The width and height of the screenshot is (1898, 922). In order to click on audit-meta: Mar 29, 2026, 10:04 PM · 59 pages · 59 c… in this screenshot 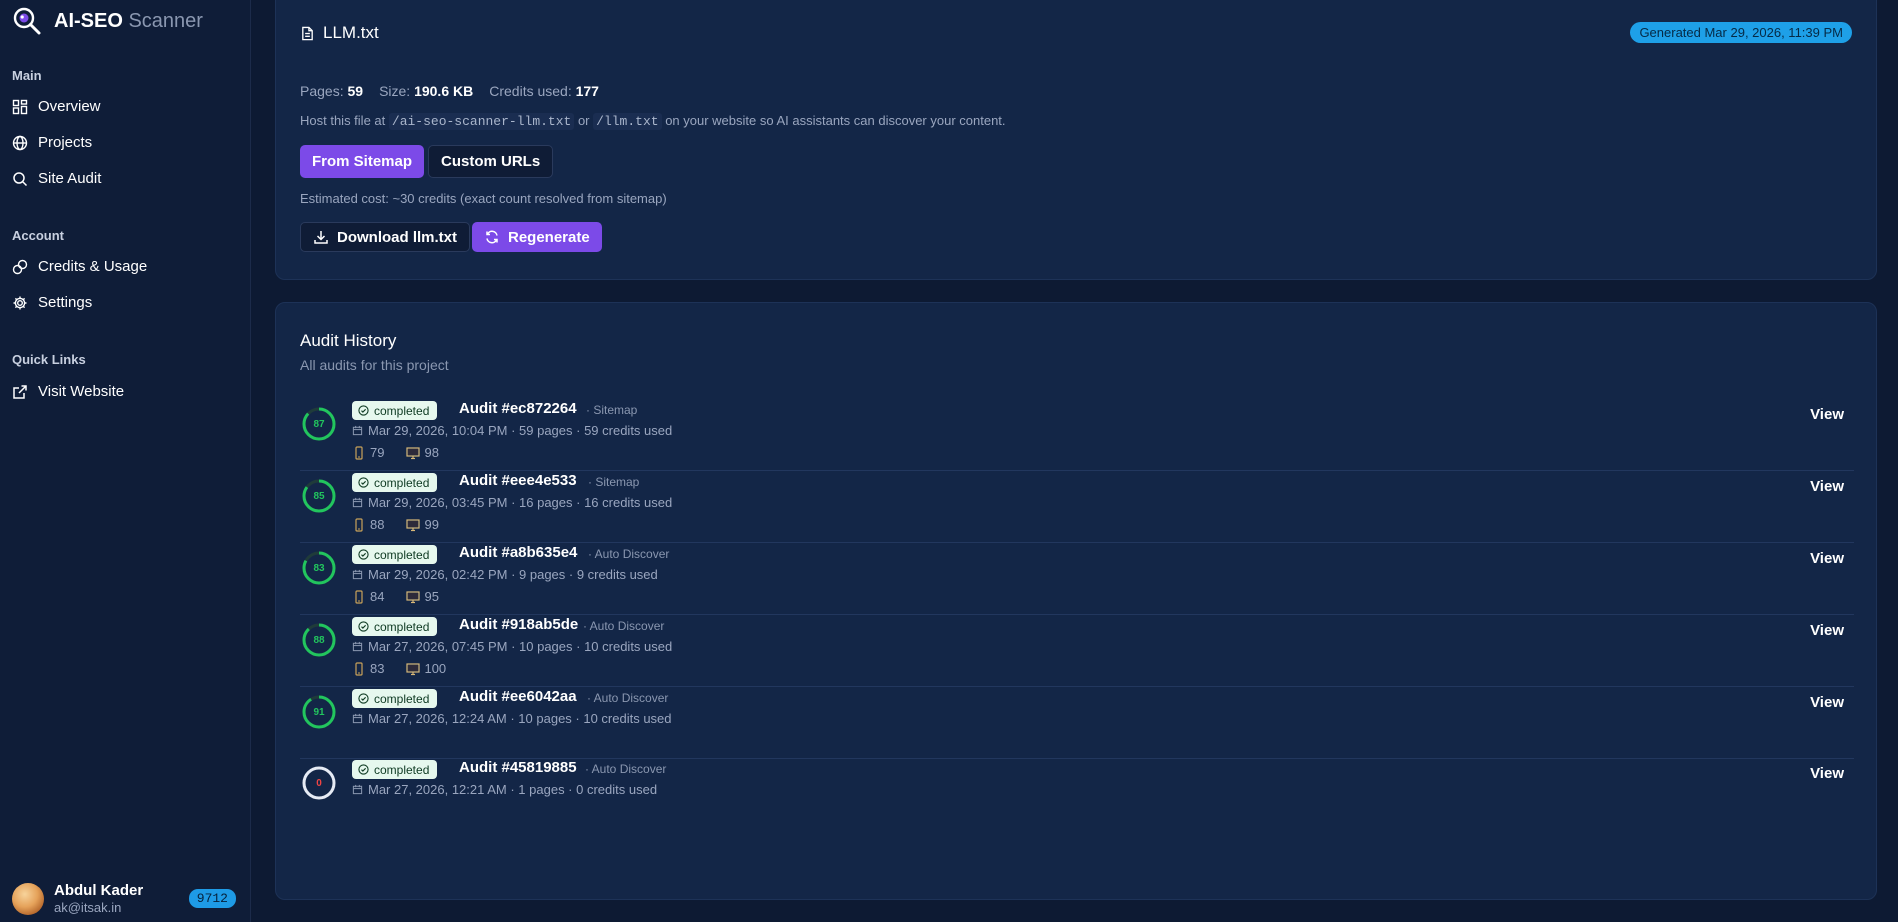, I will do `click(512, 430)`.